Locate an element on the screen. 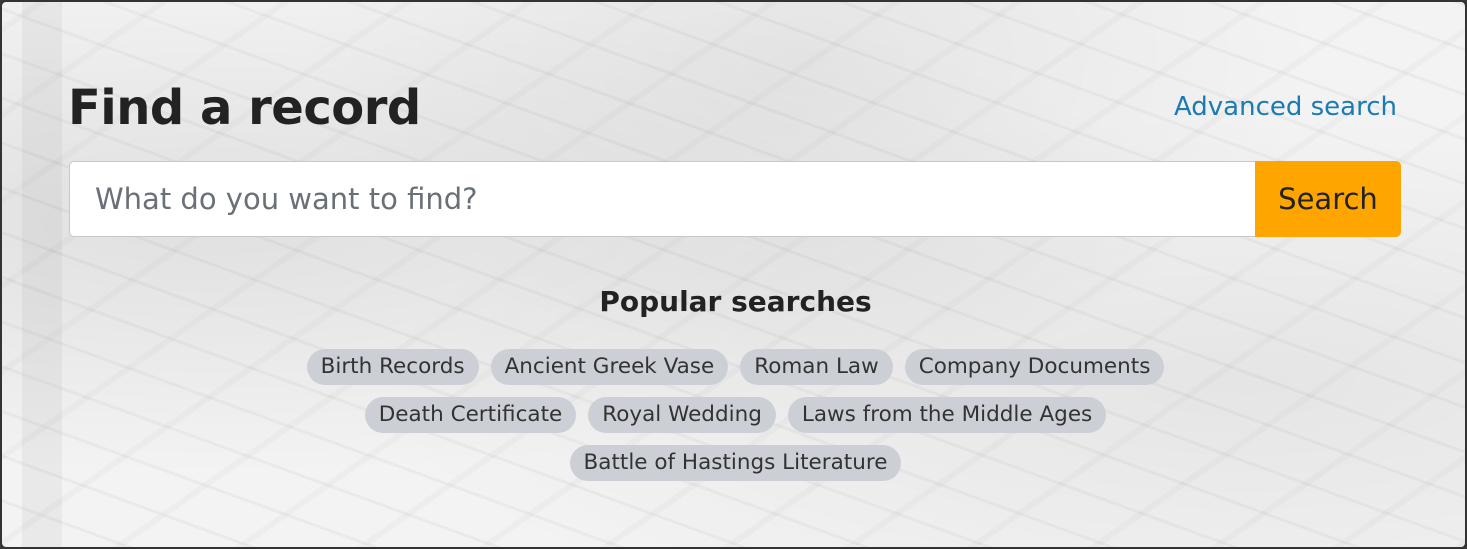  search-button: Search is located at coordinates (1328, 199).